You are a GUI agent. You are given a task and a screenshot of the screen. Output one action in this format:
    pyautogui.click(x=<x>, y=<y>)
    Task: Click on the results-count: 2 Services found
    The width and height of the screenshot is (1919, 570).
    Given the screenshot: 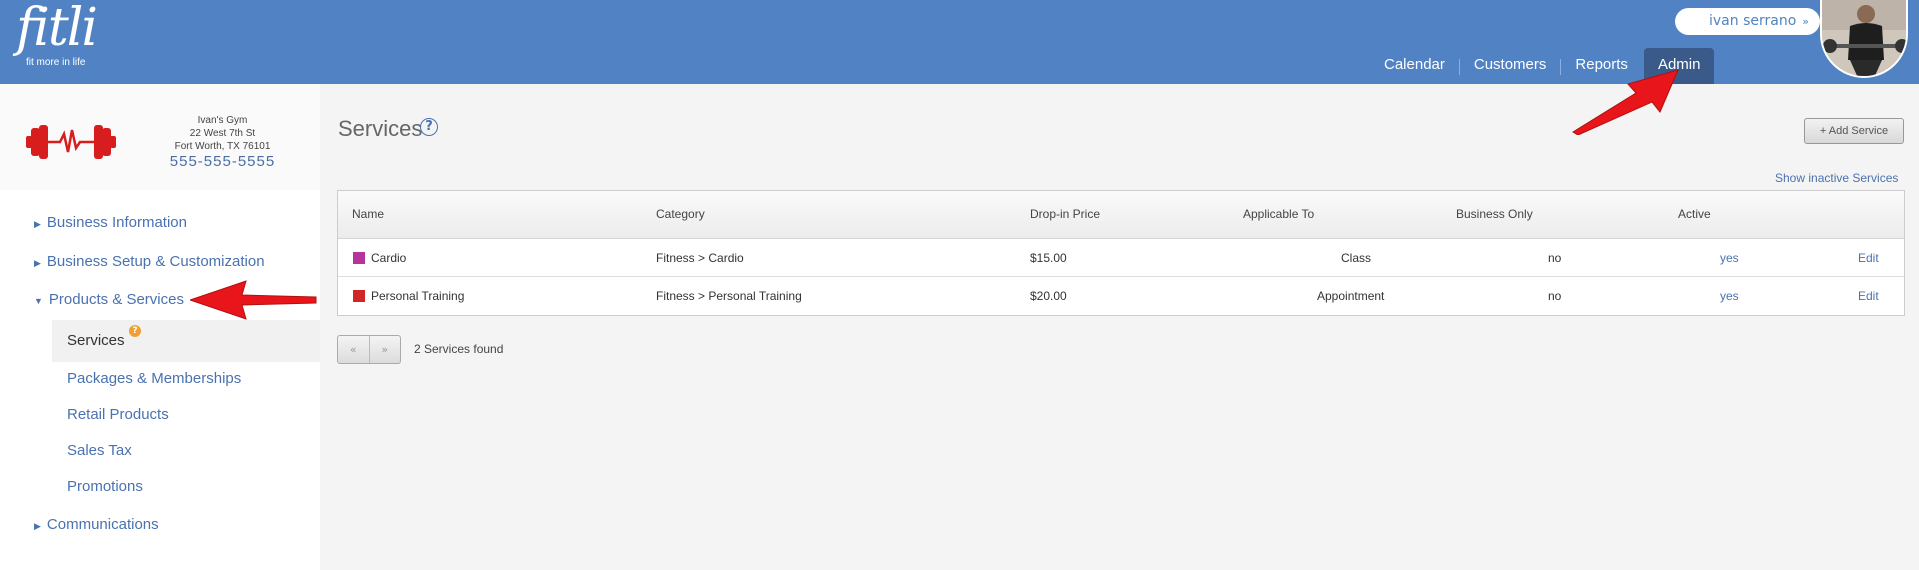 What is the action you would take?
    pyautogui.click(x=459, y=349)
    